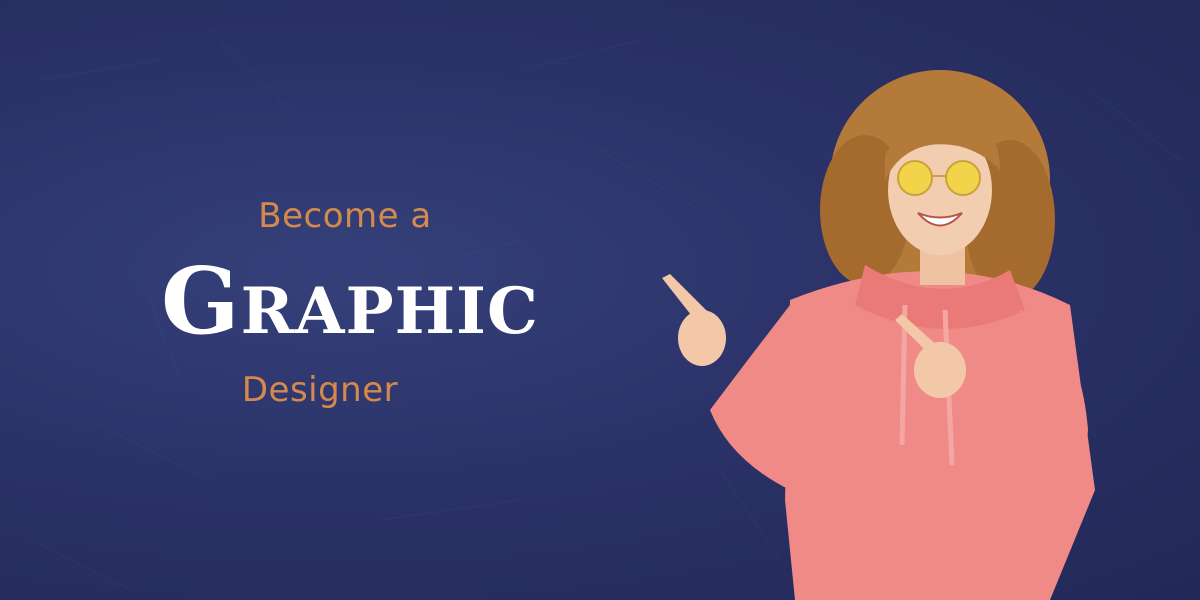  I want to click on headline-top-line: Become a, so click(345, 216).